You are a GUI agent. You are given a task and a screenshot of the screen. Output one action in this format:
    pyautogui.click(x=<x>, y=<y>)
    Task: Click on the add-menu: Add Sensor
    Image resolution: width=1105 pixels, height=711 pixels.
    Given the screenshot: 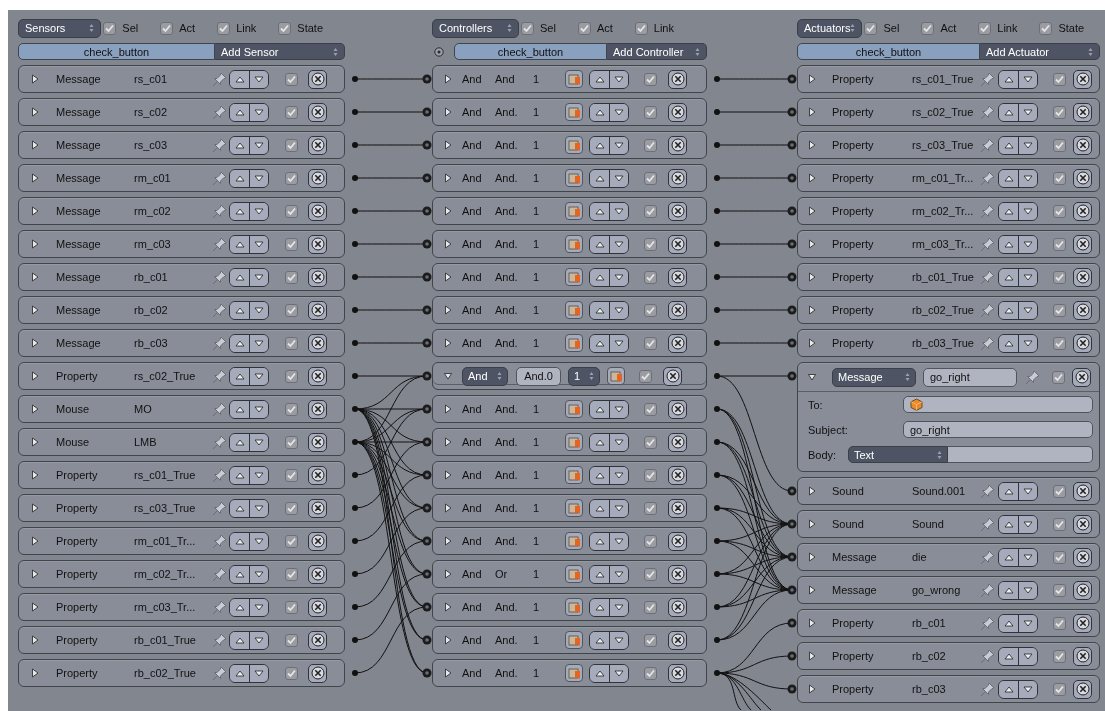 What is the action you would take?
    pyautogui.click(x=280, y=51)
    